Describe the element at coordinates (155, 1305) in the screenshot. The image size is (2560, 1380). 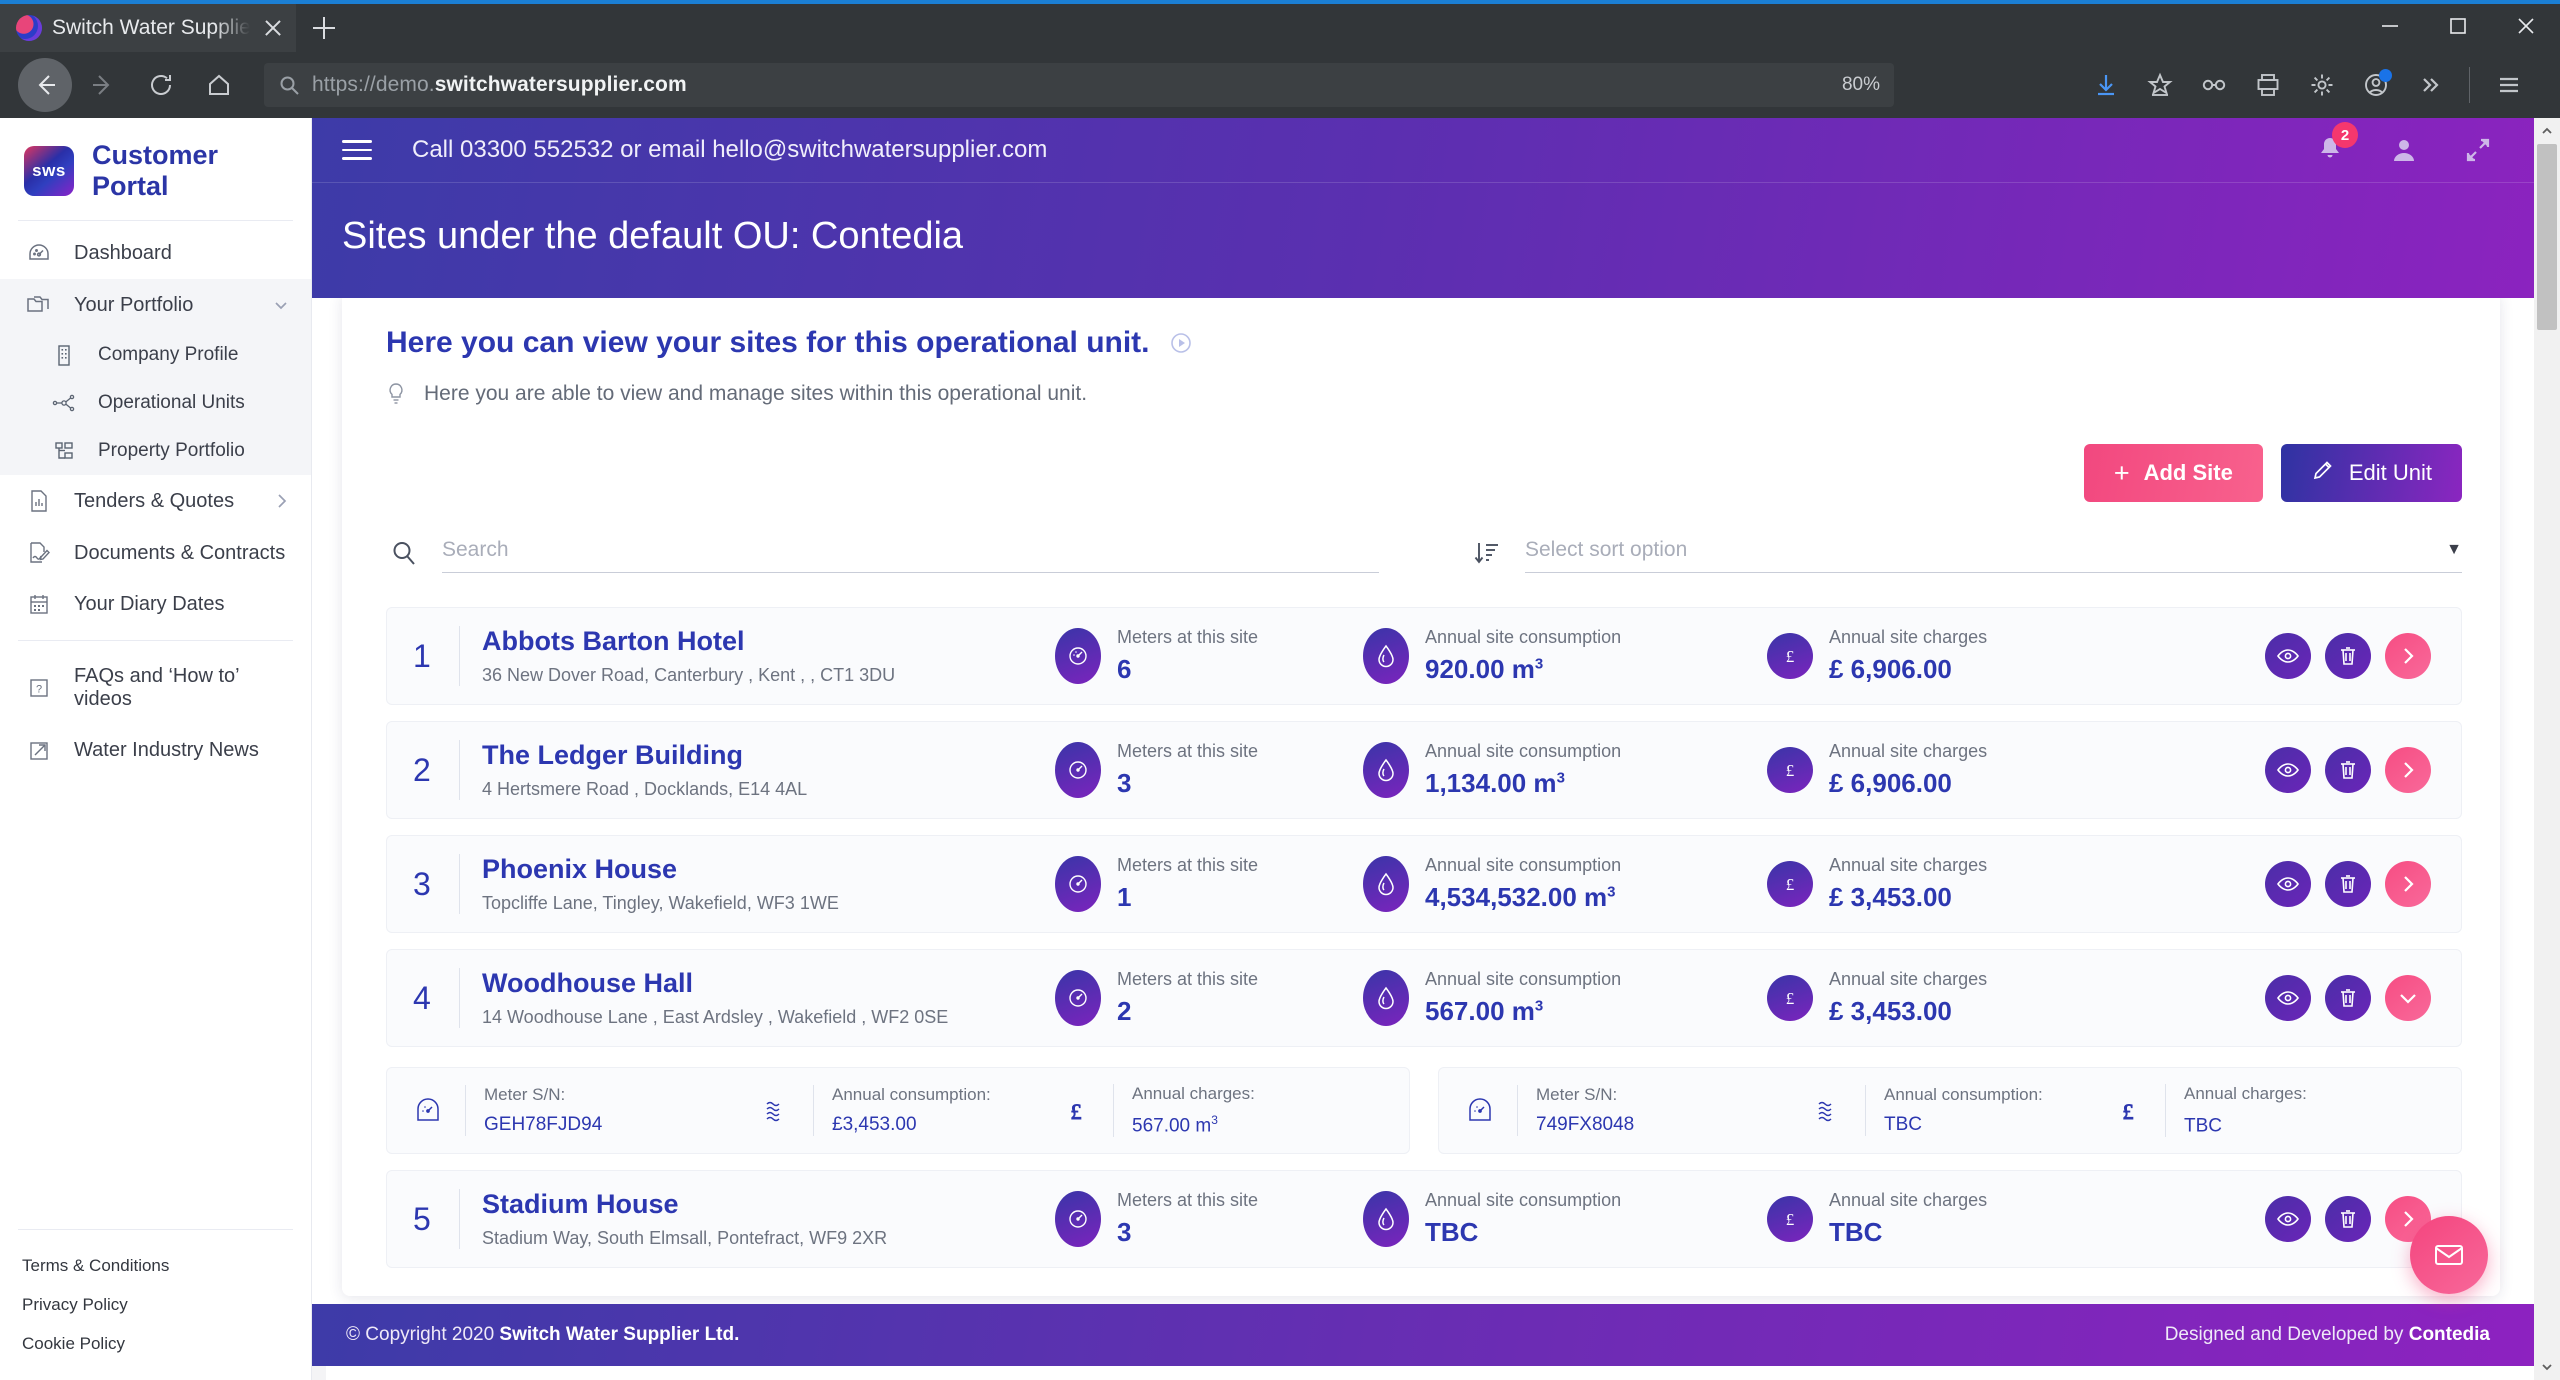
I see `privacy-link: Privacy Policy` at that location.